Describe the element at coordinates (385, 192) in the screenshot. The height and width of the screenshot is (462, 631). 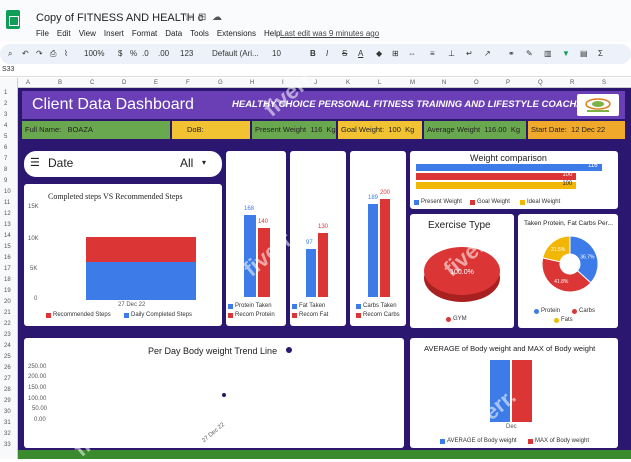
I see `carbs-value-label-1: 200` at that location.